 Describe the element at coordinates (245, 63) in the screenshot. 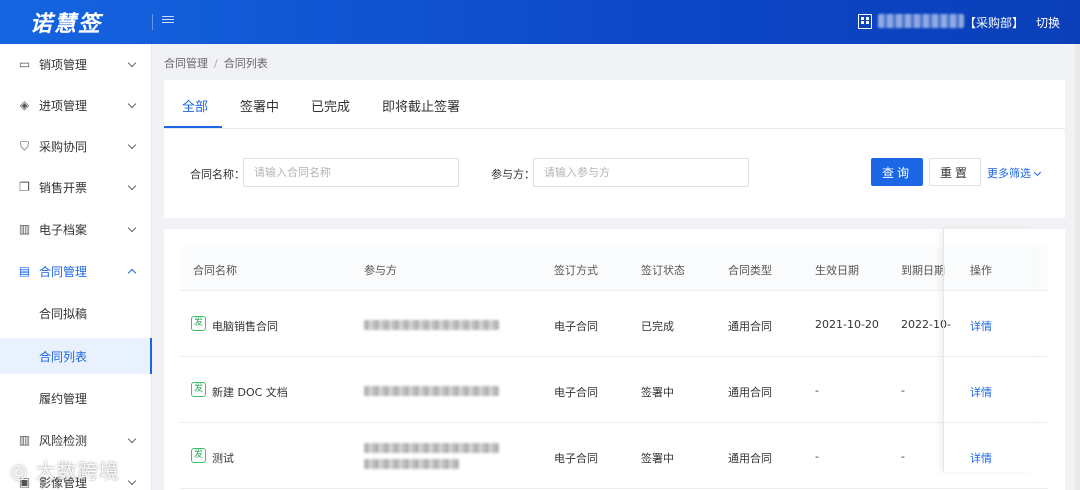

I see `breadcrumb-current: 合同列表` at that location.